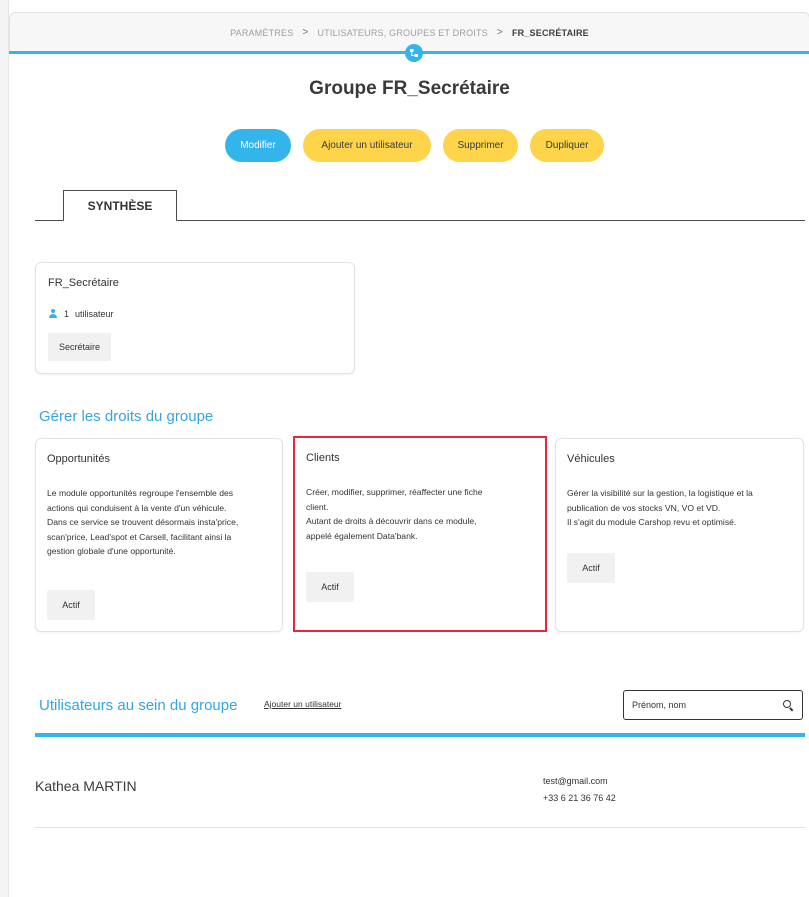  What do you see at coordinates (120, 206) in the screenshot?
I see `tab-synthesis: SYNTHÈSE` at bounding box center [120, 206].